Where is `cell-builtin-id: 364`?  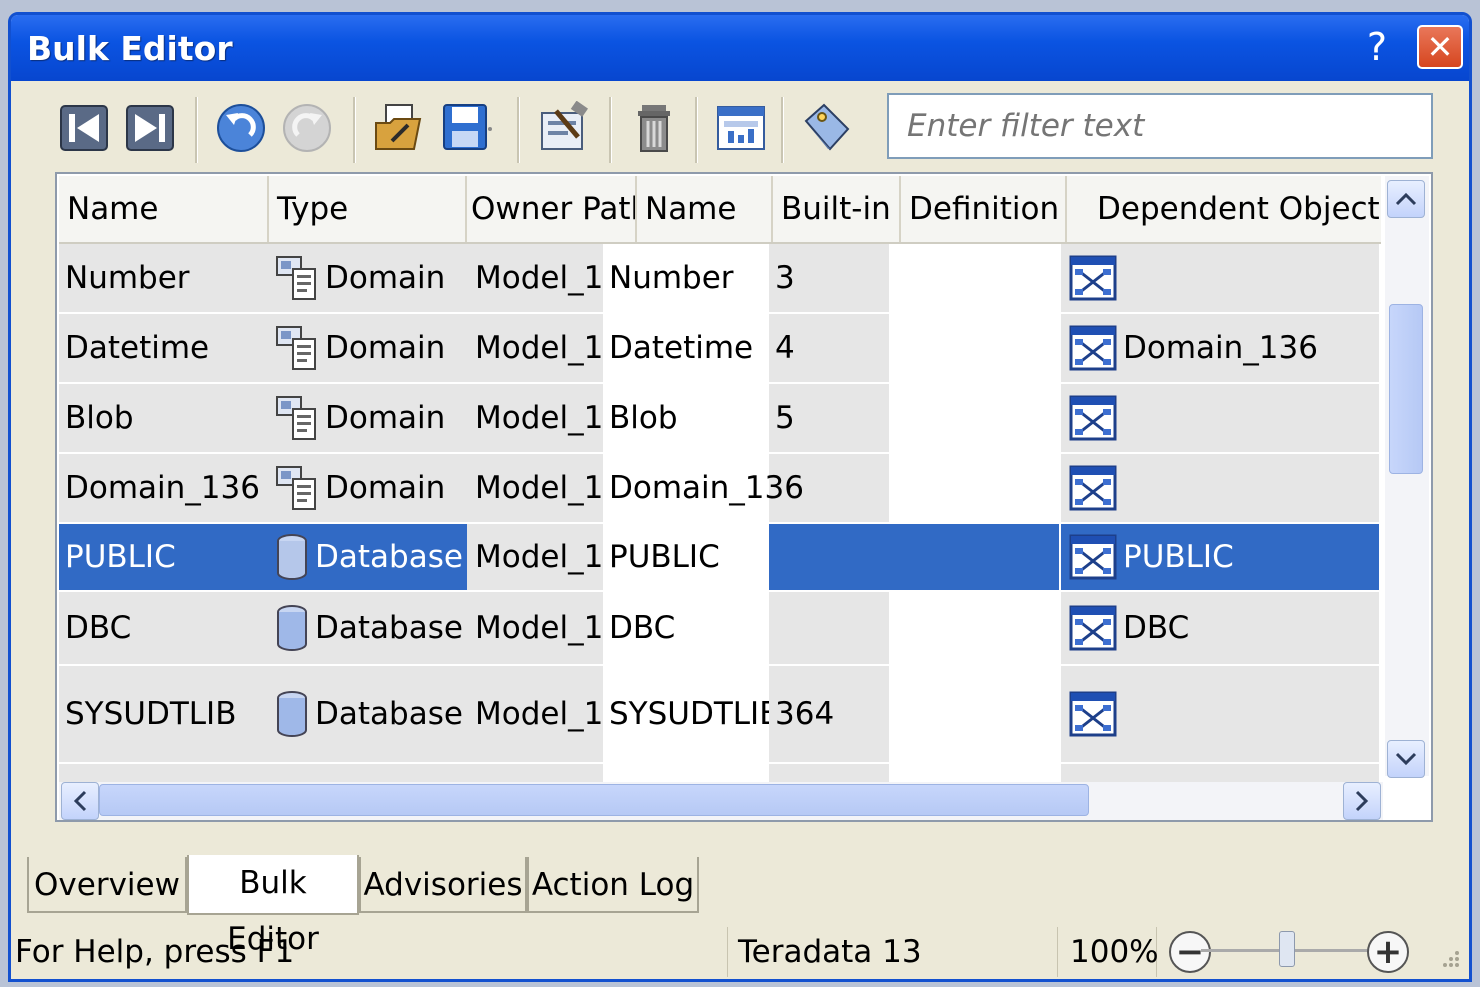 cell-builtin-id: 364 is located at coordinates (829, 715).